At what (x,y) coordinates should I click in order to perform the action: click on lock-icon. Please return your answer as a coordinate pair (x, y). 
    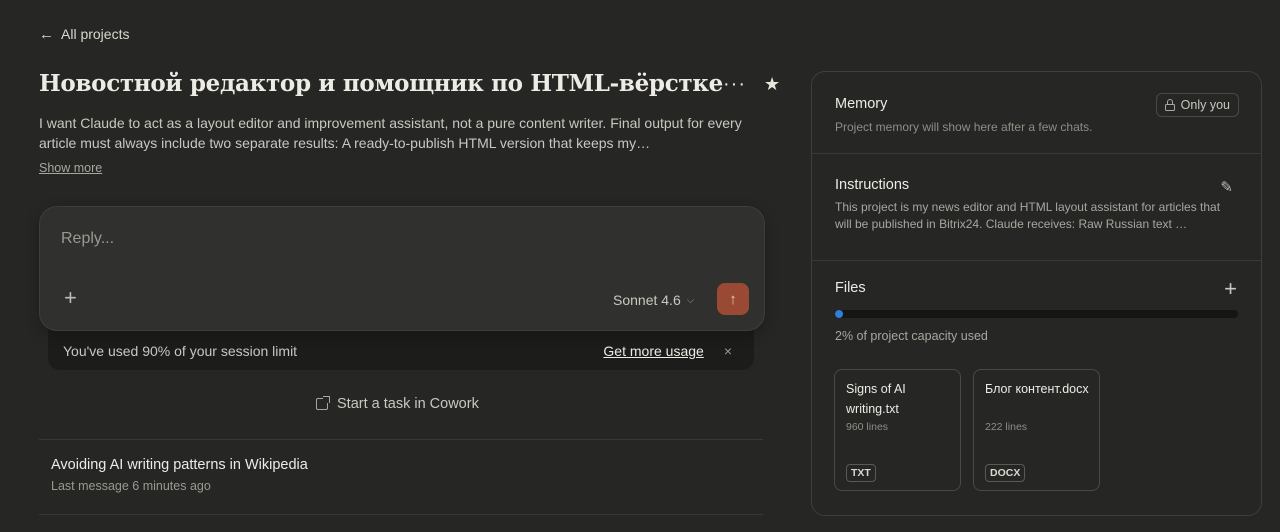
    Looking at the image, I should click on (1169, 105).